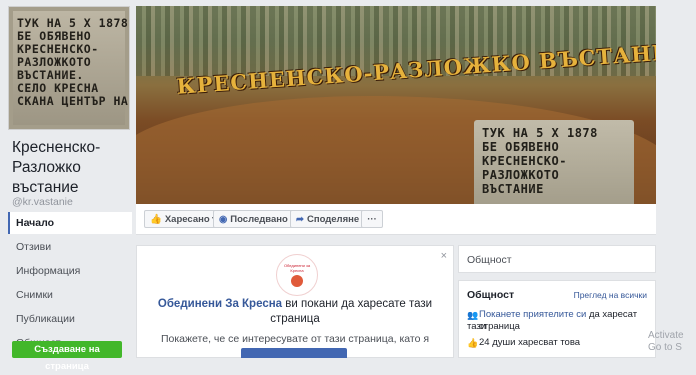 This screenshot has height=375, width=696. Describe the element at coordinates (300, 219) in the screenshot. I see `share-icon: ➦` at that location.